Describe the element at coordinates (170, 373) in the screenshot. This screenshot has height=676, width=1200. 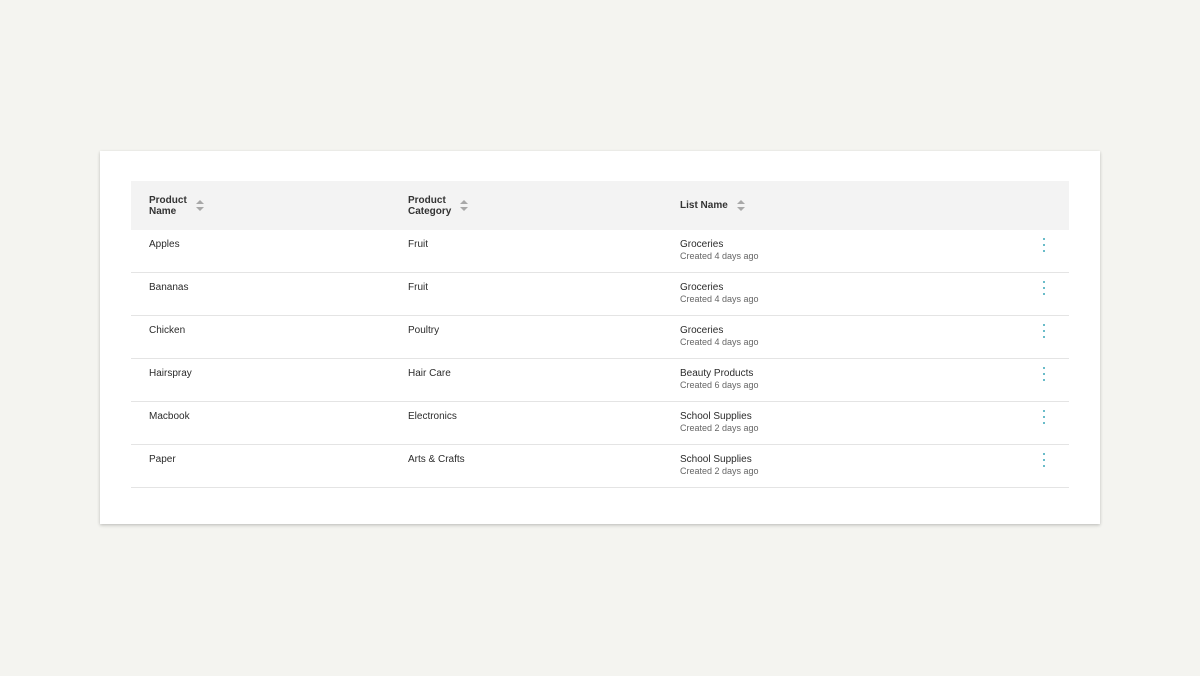
I see `product-name: Hairspray` at that location.